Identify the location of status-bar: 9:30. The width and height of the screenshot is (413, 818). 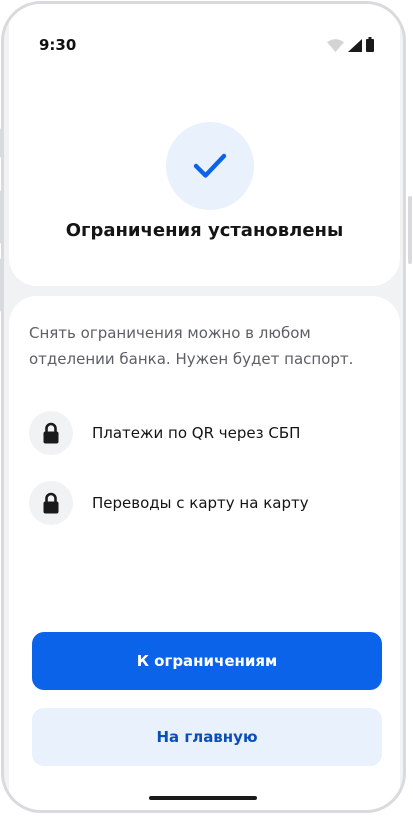
(204, 34).